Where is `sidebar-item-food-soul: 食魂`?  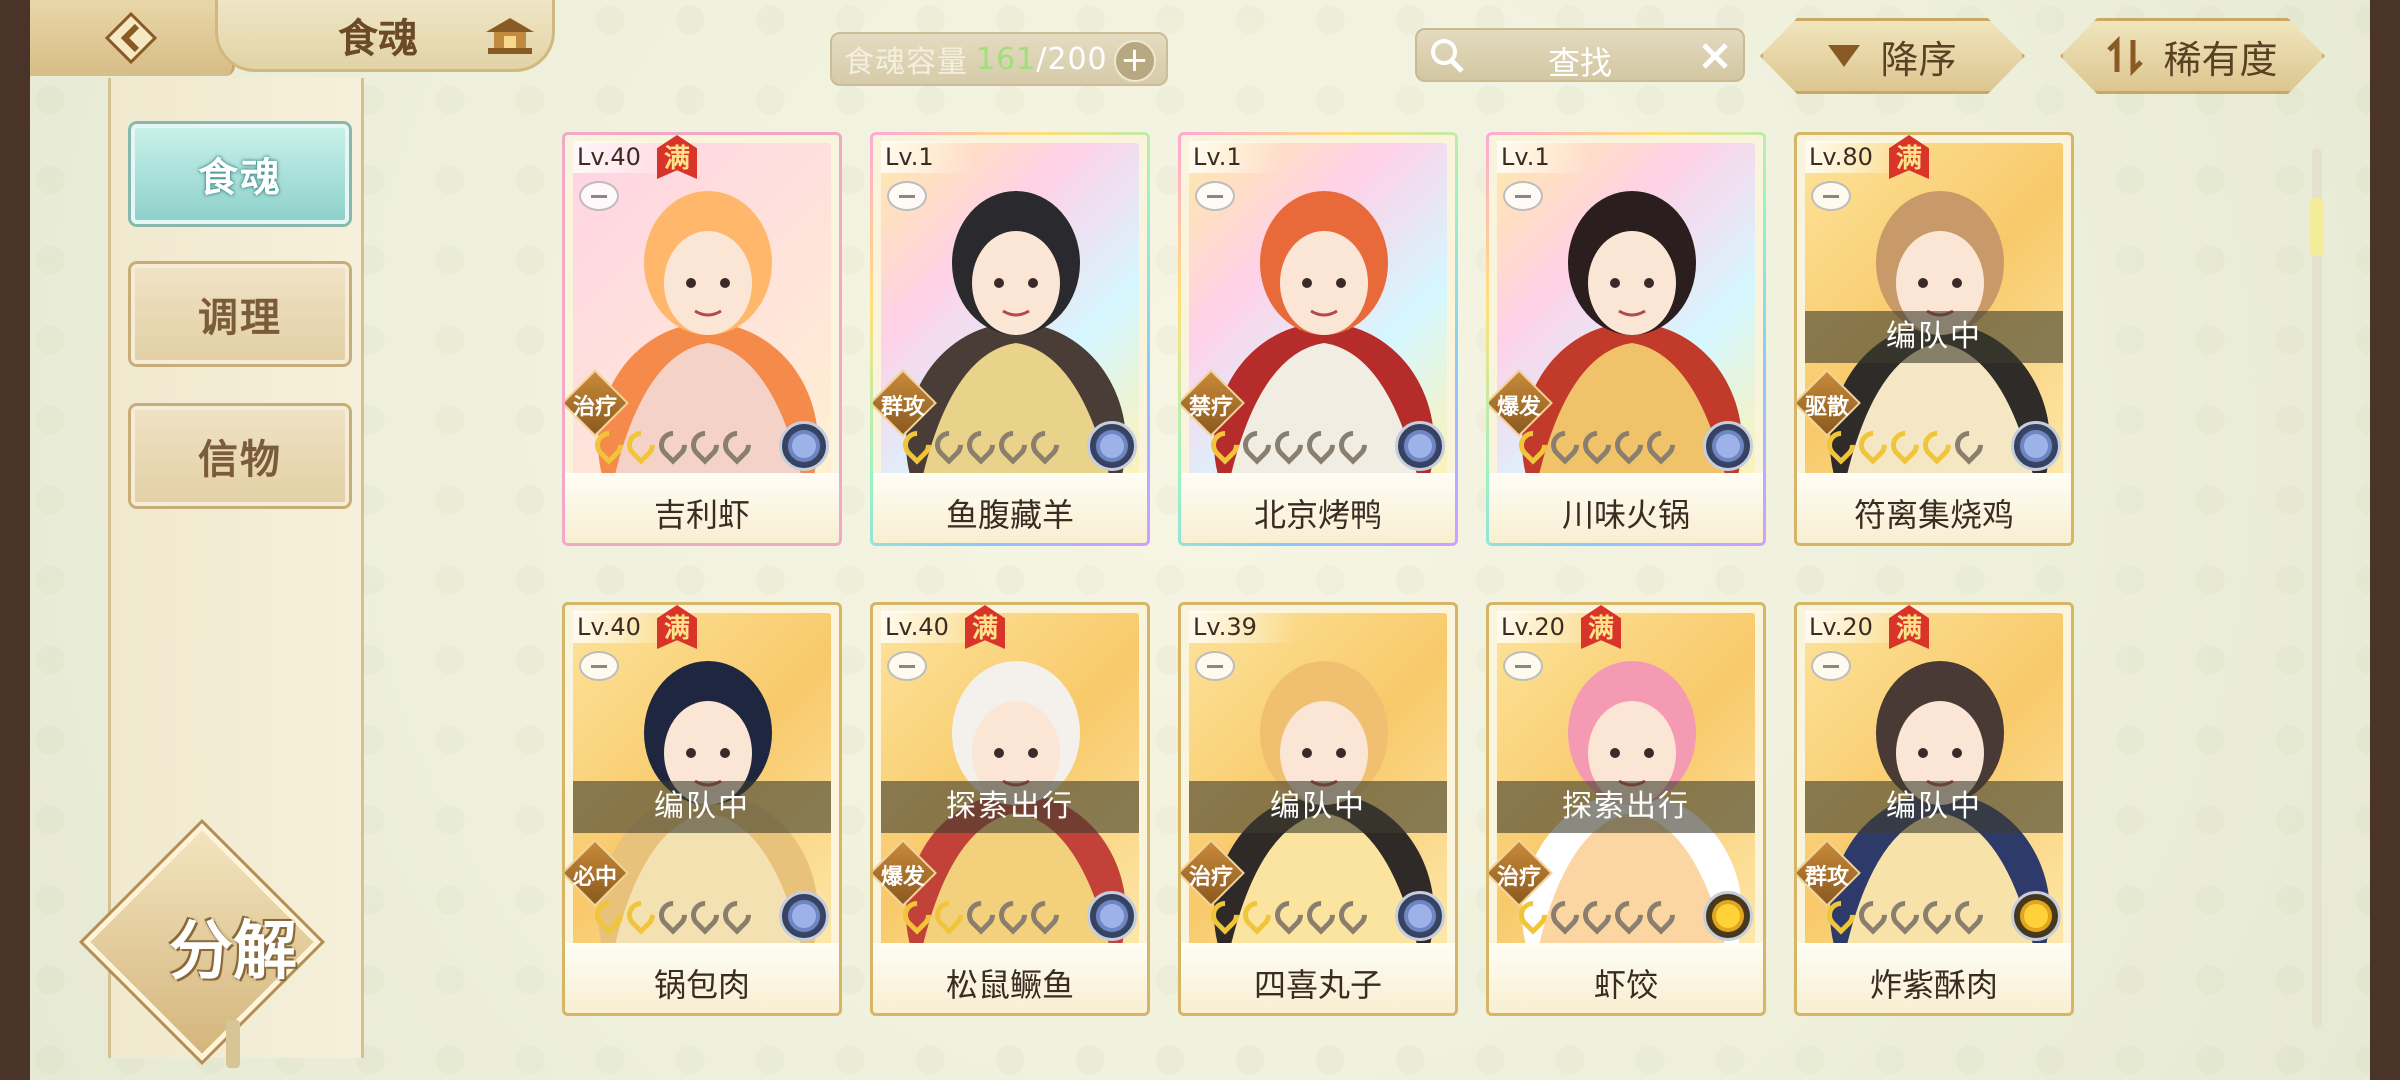 sidebar-item-food-soul: 食魂 is located at coordinates (240, 174).